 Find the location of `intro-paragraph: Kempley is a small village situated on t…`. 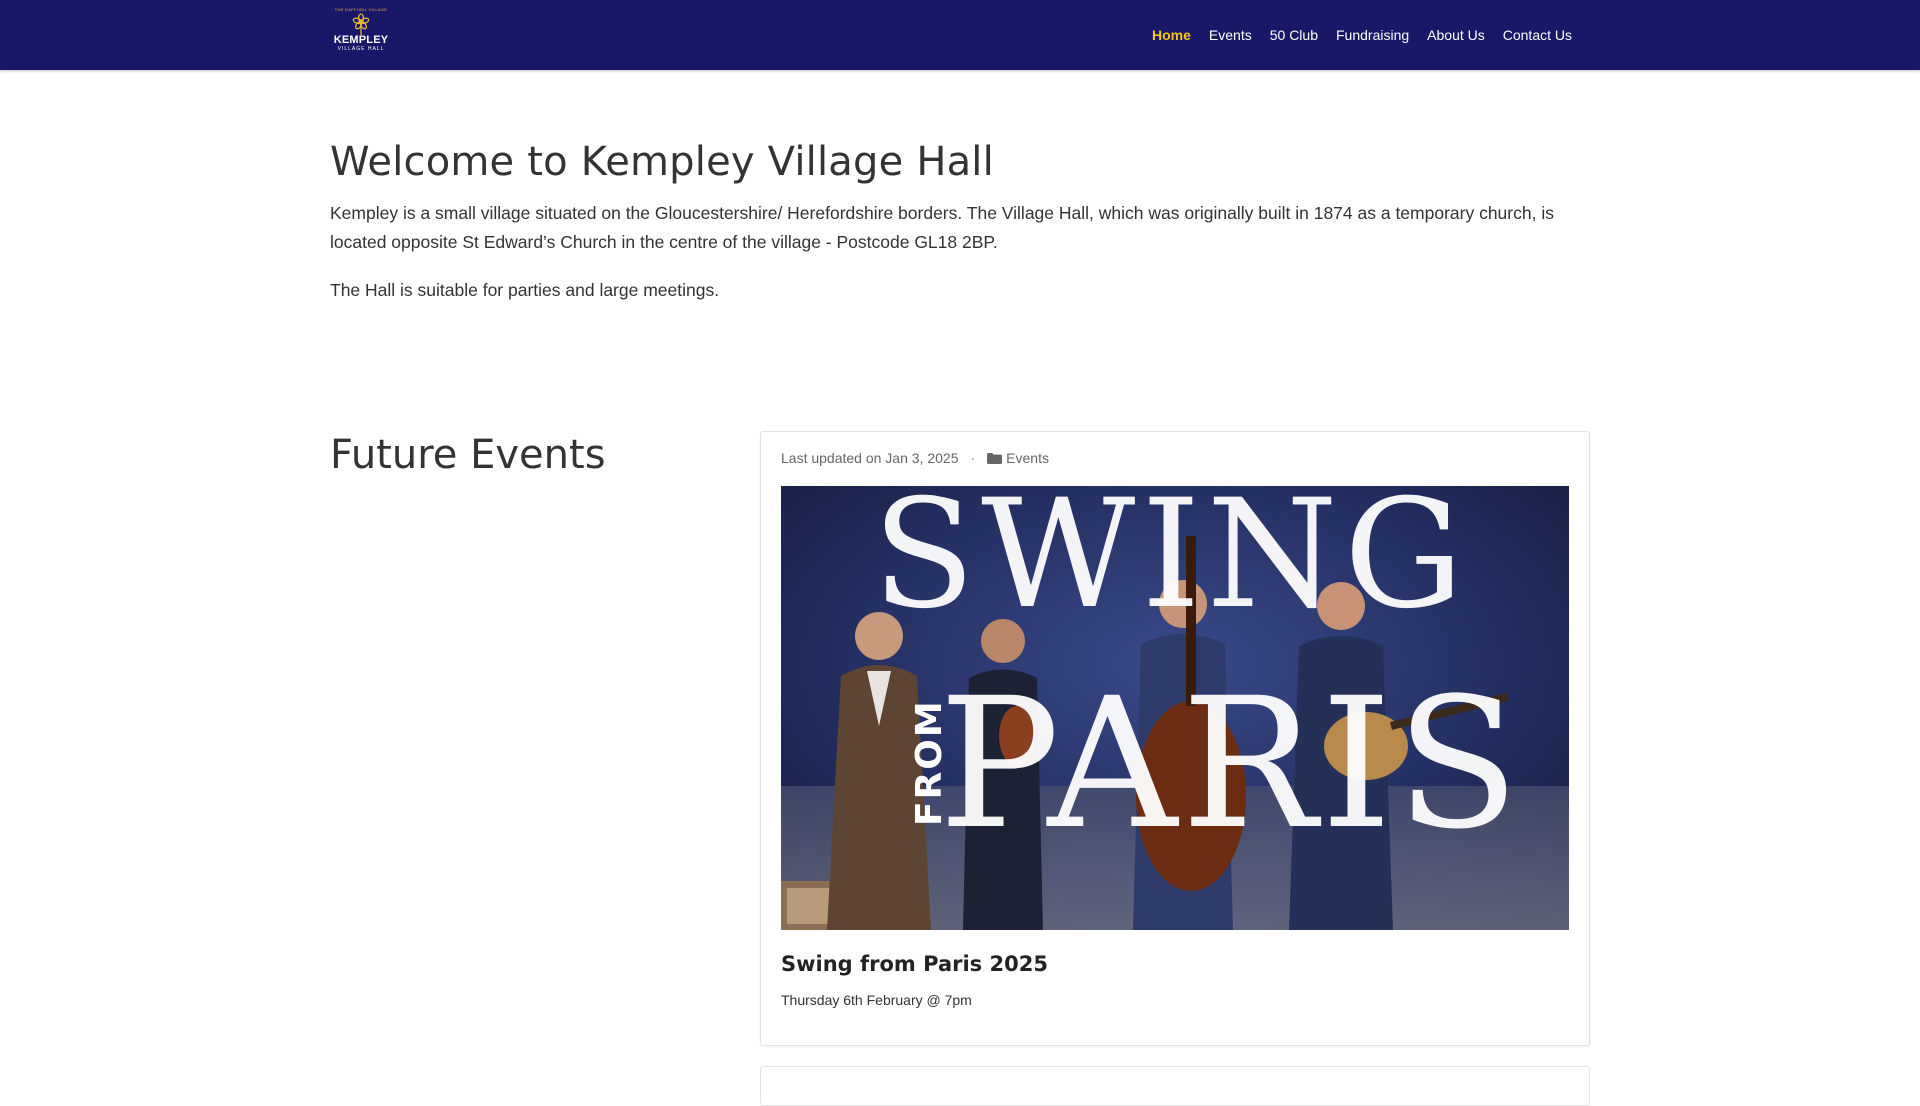

intro-paragraph: Kempley is a small village situated on t… is located at coordinates (942, 227).